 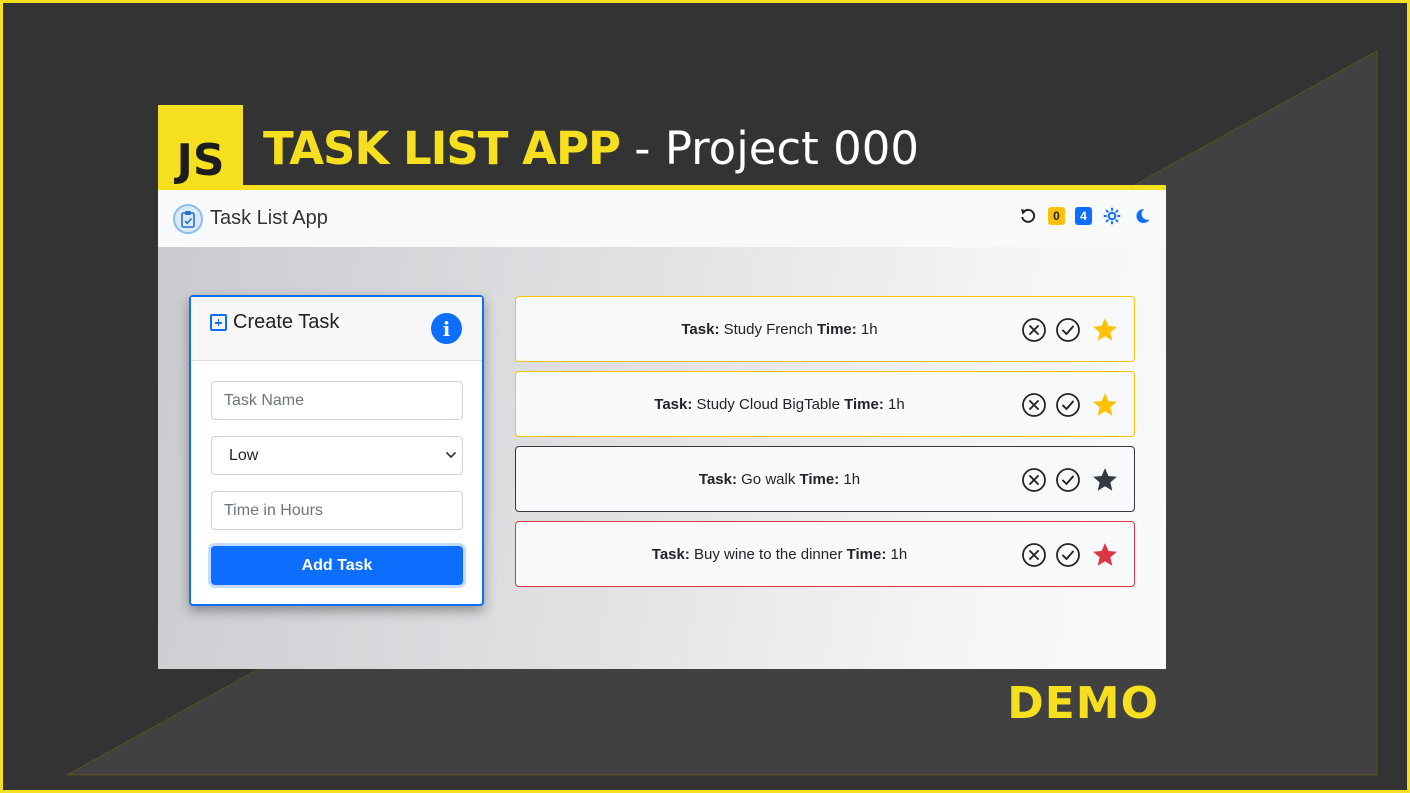 What do you see at coordinates (337, 565) in the screenshot?
I see `add-task-button: Add Task` at bounding box center [337, 565].